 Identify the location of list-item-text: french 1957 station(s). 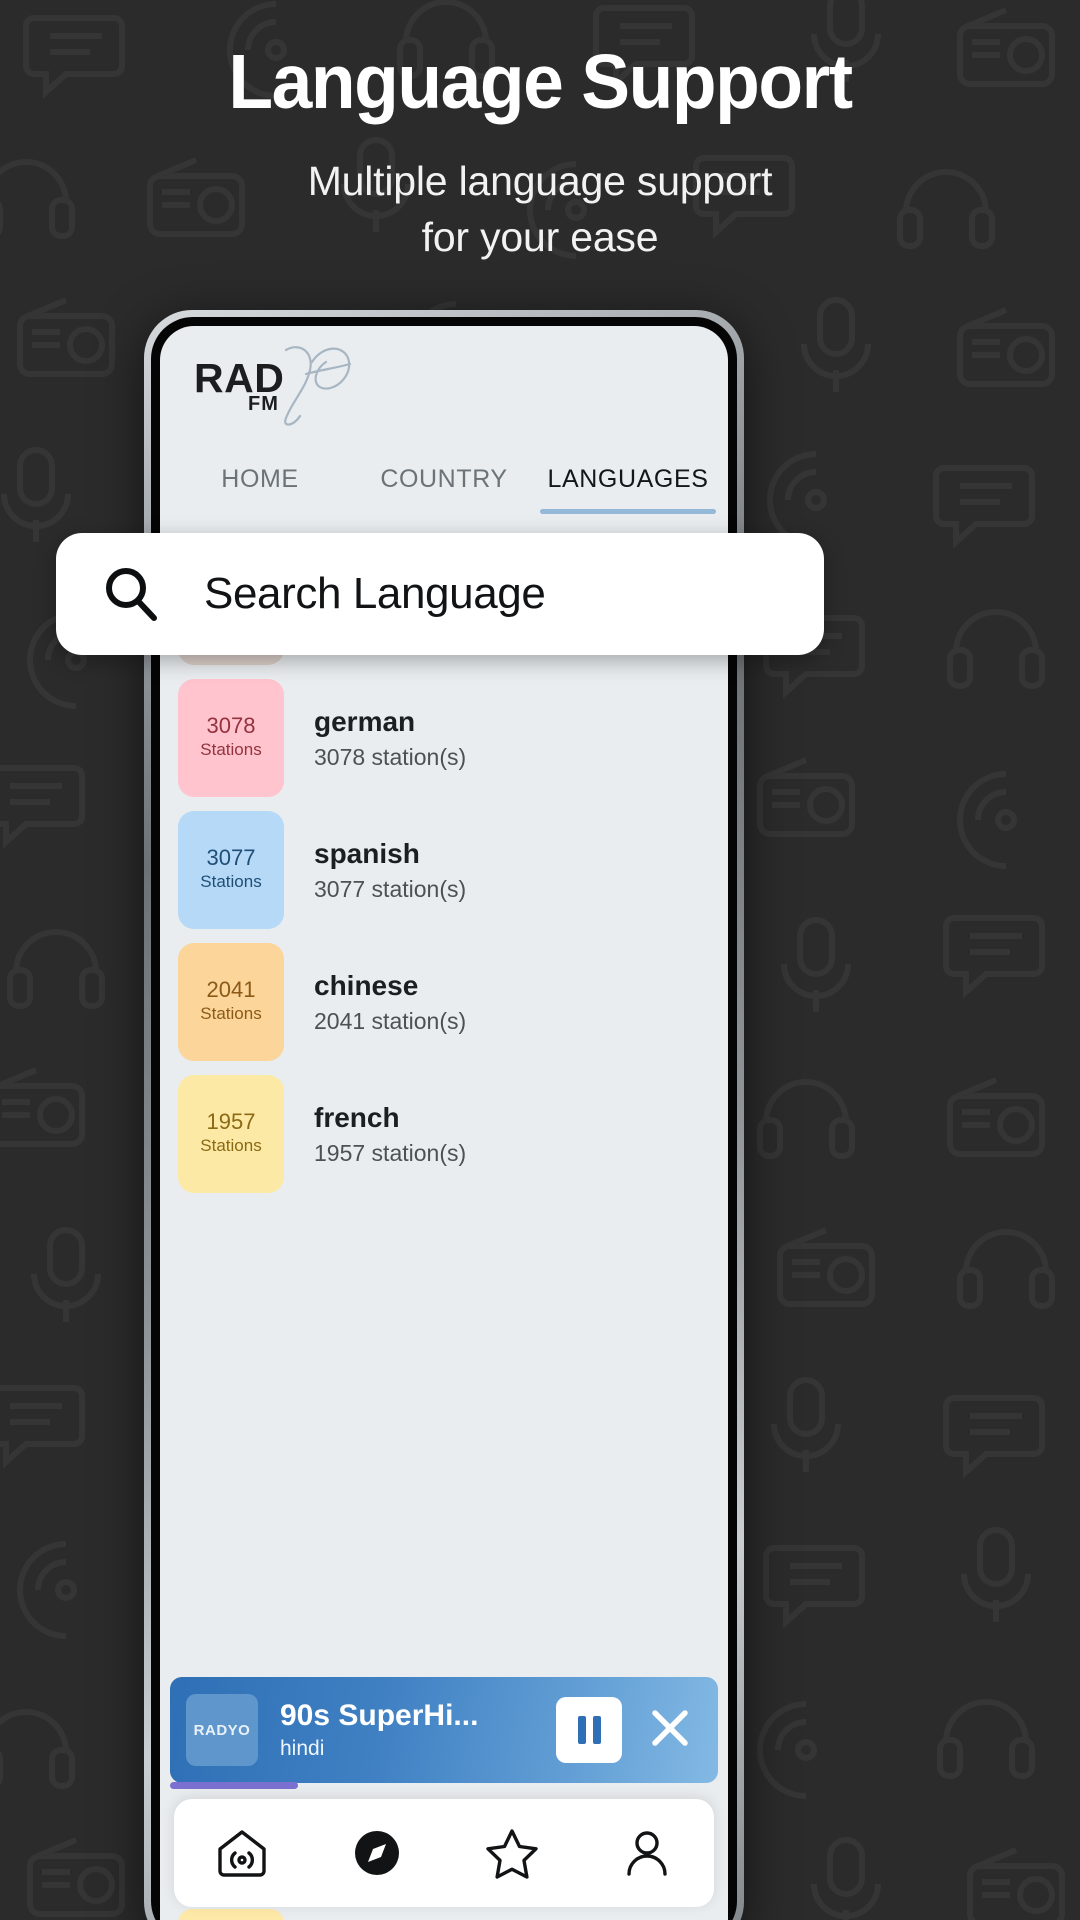
(390, 1134).